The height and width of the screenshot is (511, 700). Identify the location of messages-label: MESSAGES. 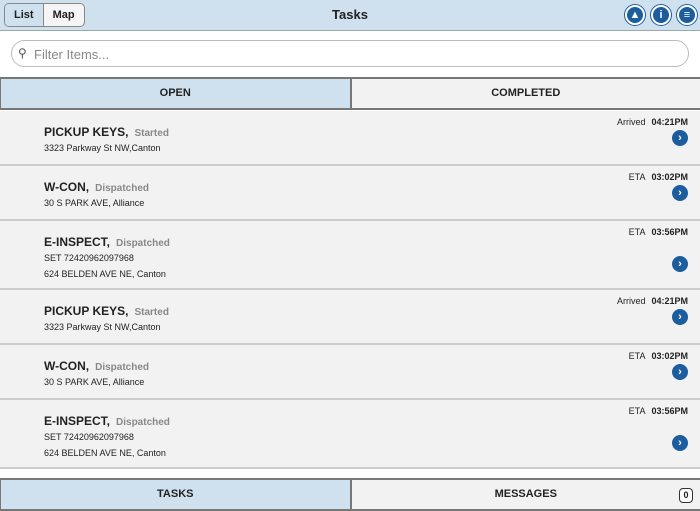
(525, 494).